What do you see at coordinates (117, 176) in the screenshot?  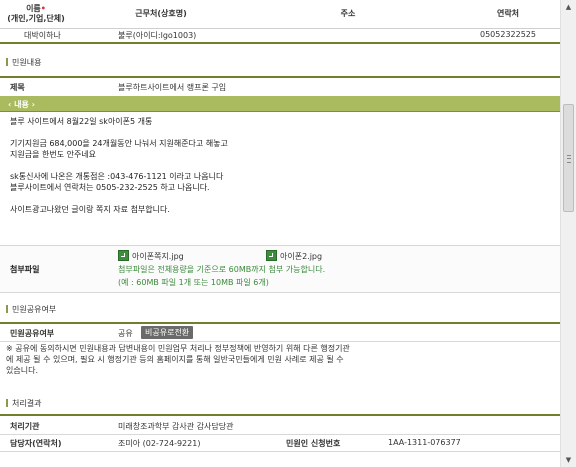 I see `content-line: sk통신사에 나온은 개통점은 :043-476-1121 이라고 나옵니다` at bounding box center [117, 176].